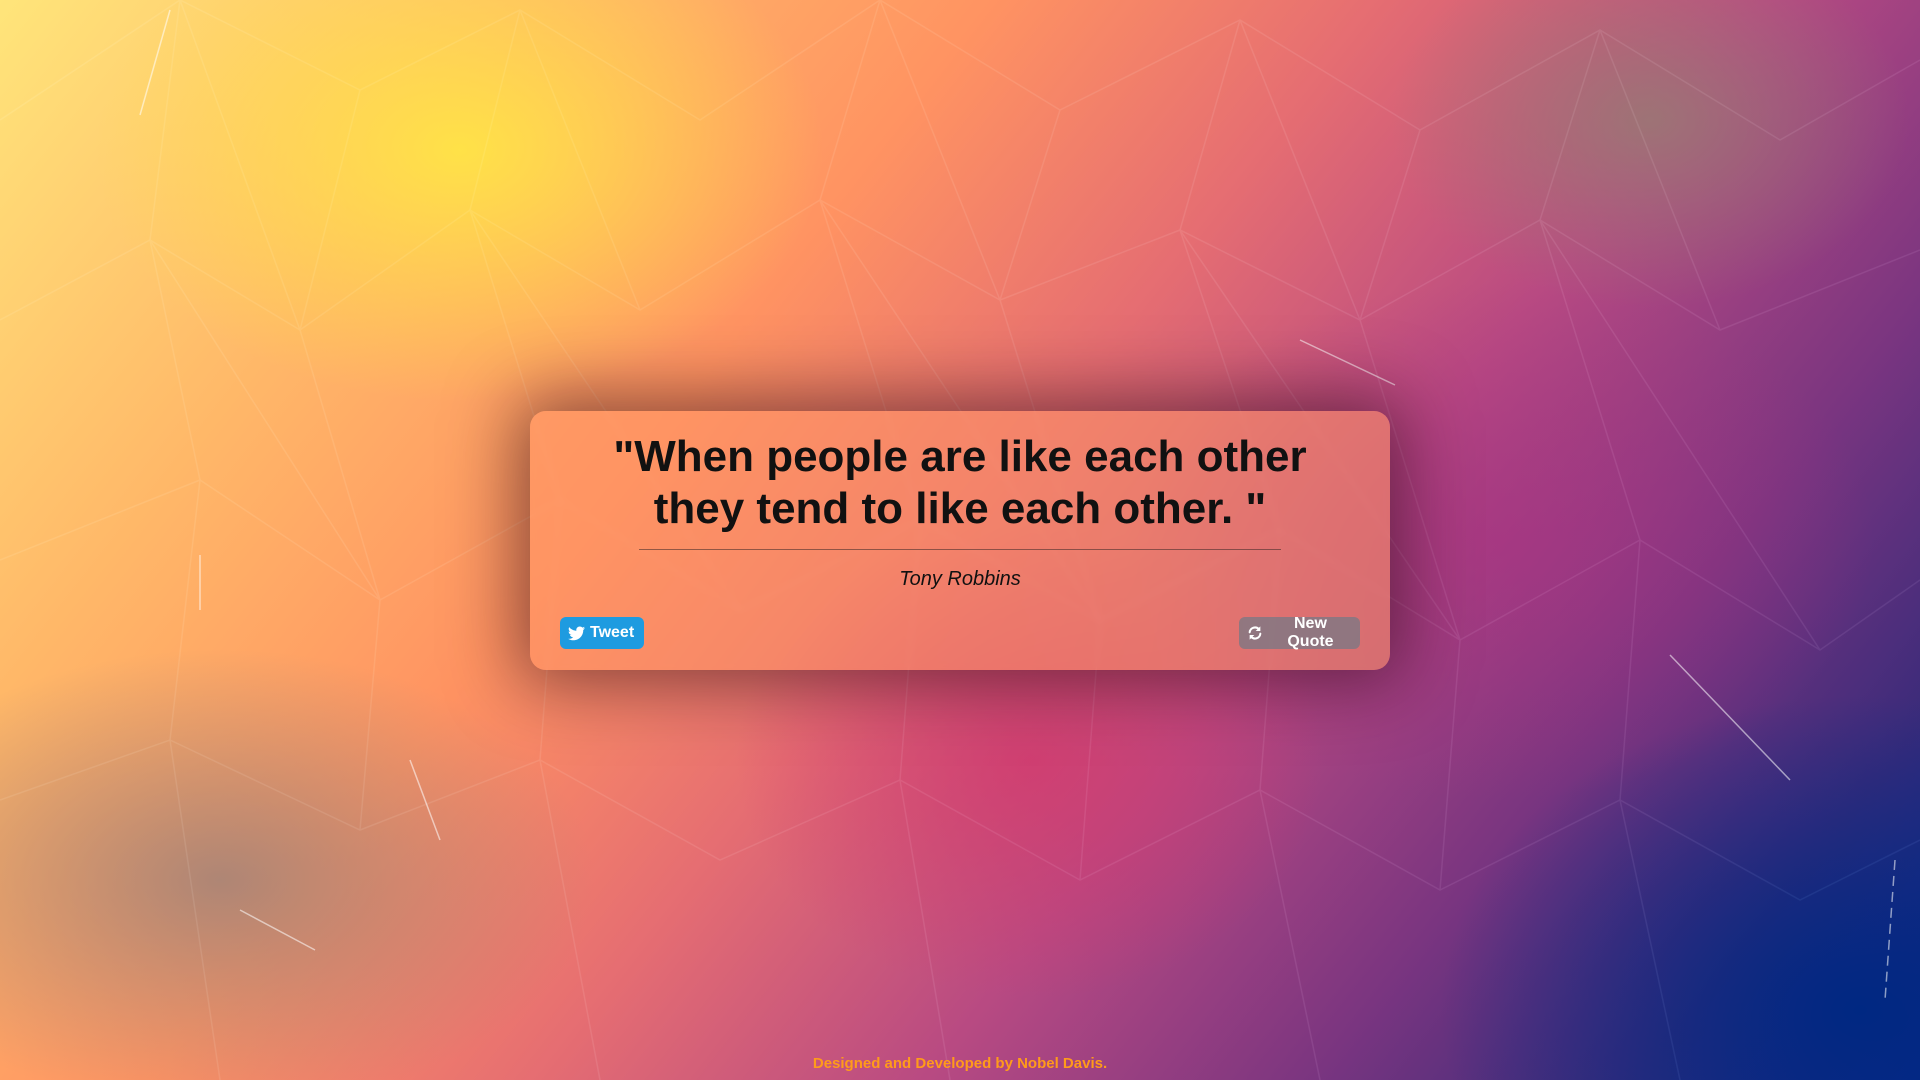 The width and height of the screenshot is (1920, 1080). I want to click on quote-divider, so click(960, 549).